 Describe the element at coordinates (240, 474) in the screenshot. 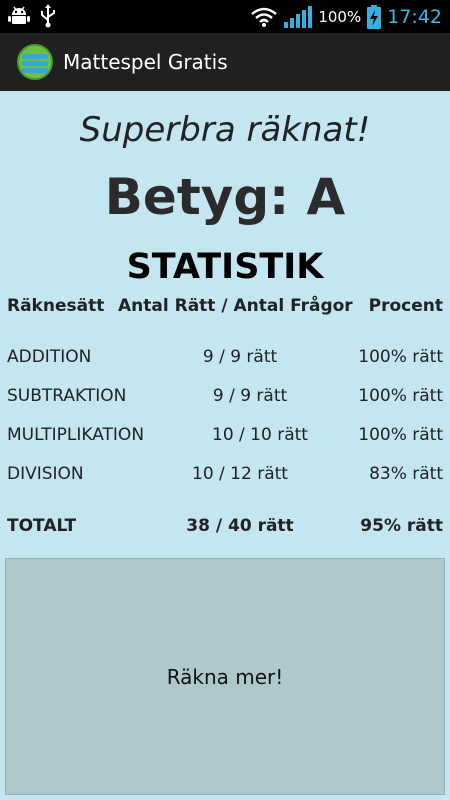

I see `row-score: 10 / 12 rätt` at that location.